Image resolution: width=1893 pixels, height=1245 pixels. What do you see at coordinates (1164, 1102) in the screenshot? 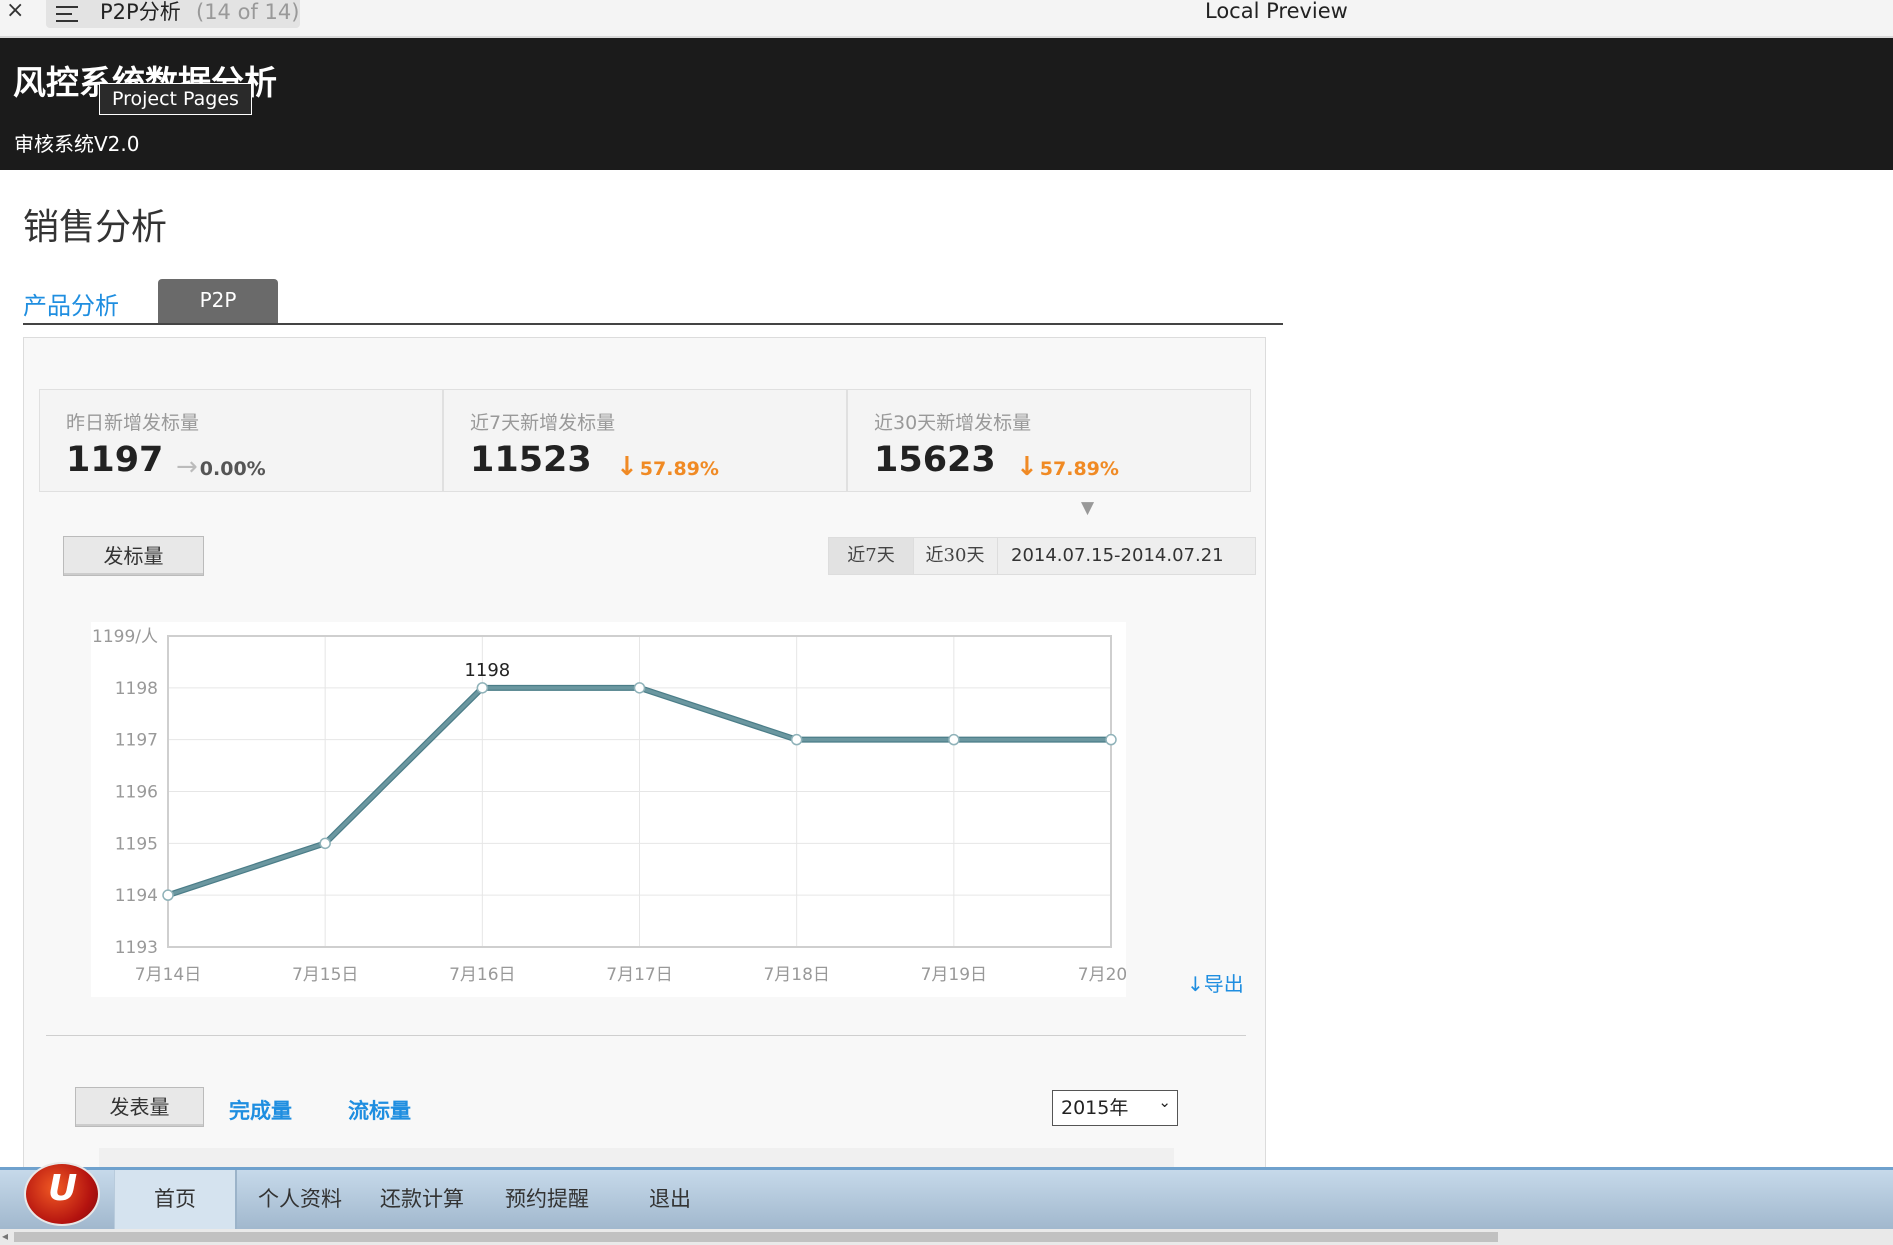
I see `chevron-down-icon: ⌄` at bounding box center [1164, 1102].